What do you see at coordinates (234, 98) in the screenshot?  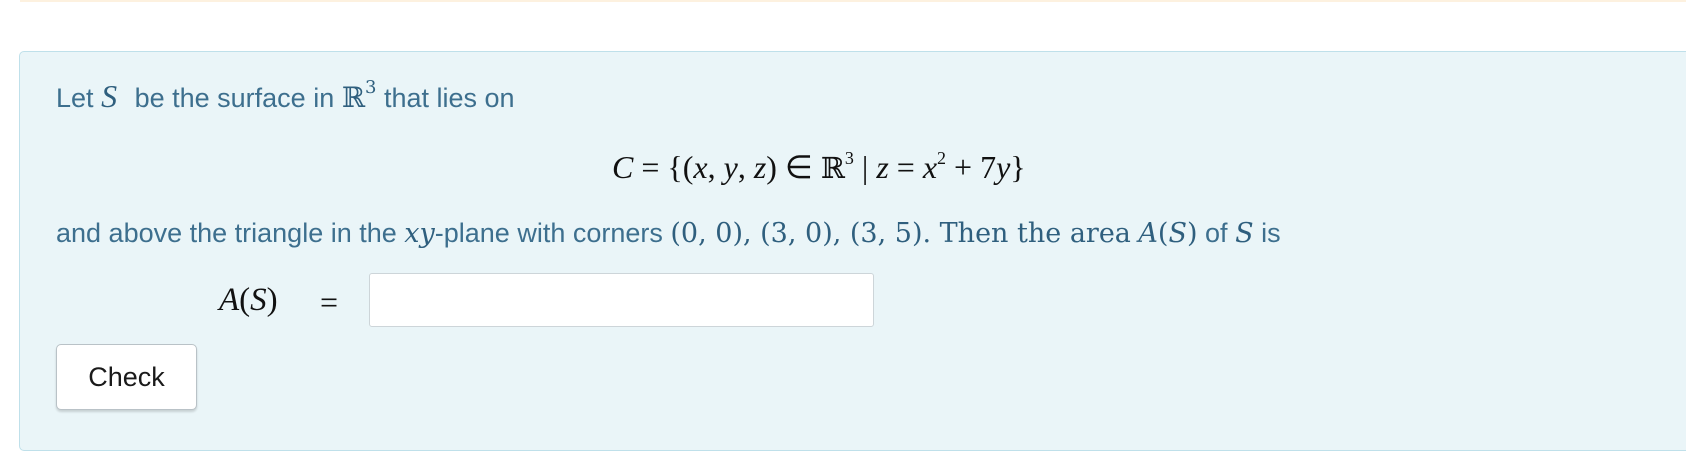 I see `intro-middle: be the surface in` at bounding box center [234, 98].